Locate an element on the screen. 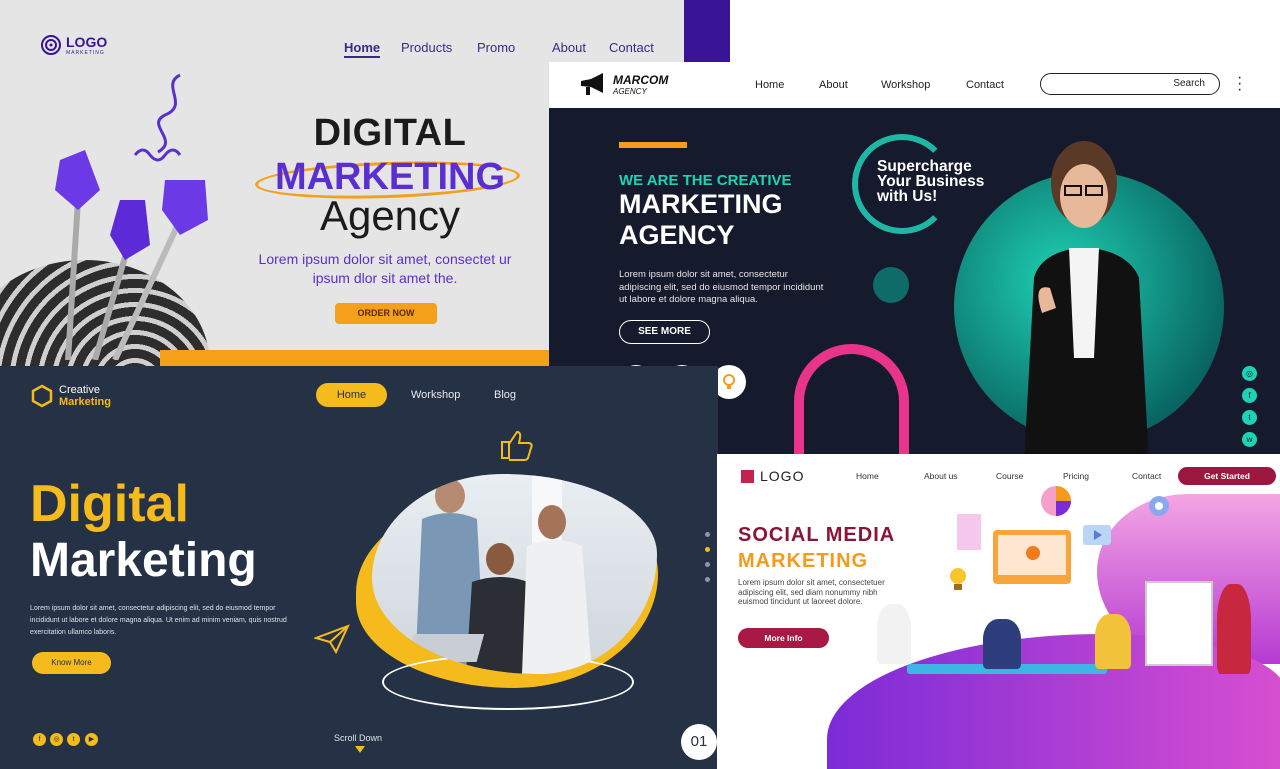 The image size is (1280, 769). logo-subtext: AGENCY is located at coordinates (630, 91).